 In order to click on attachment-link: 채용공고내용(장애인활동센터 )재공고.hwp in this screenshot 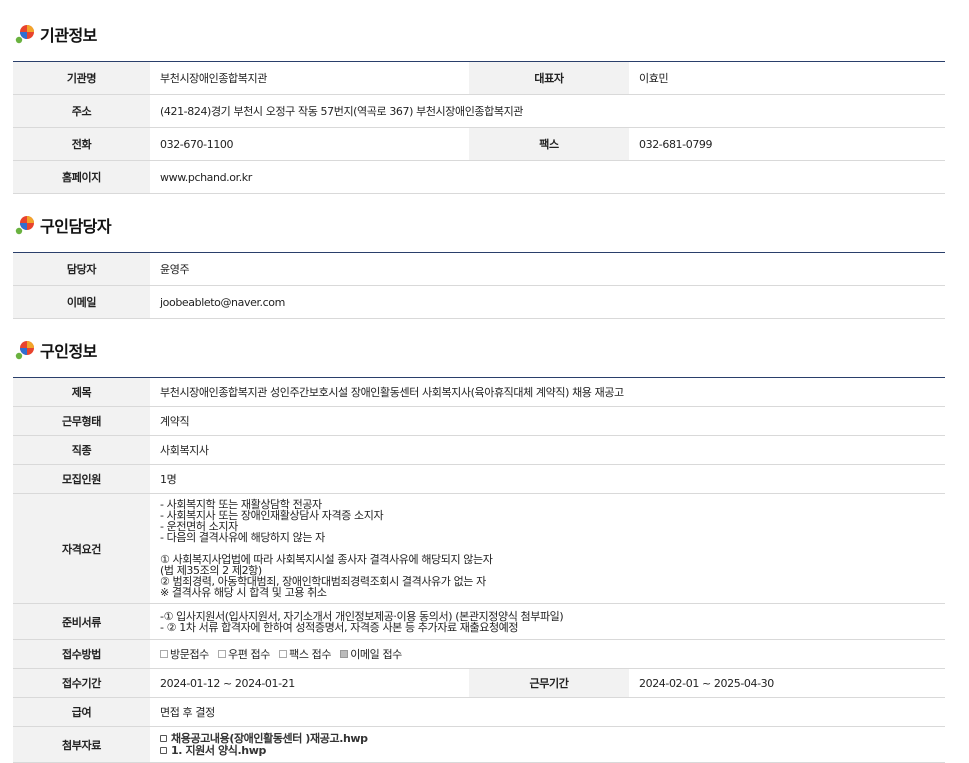, I will do `click(547, 738)`.